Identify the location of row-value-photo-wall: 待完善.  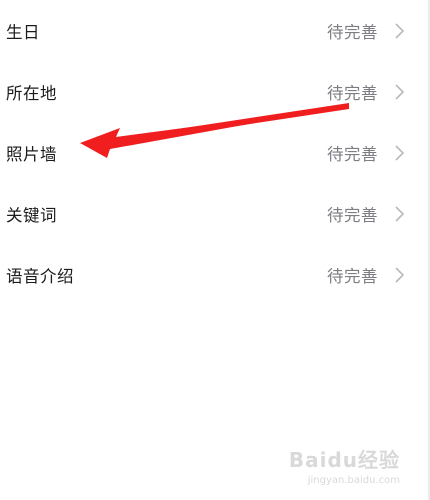
(352, 154).